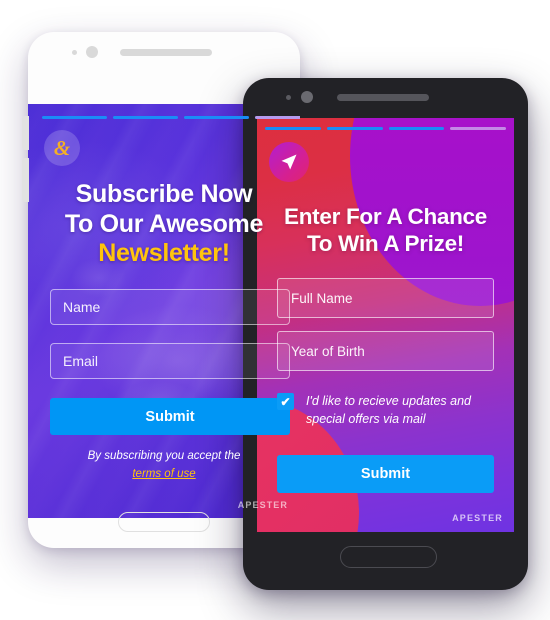  Describe the element at coordinates (385, 216) in the screenshot. I see `headline-line-1: Enter For A Chance` at that location.